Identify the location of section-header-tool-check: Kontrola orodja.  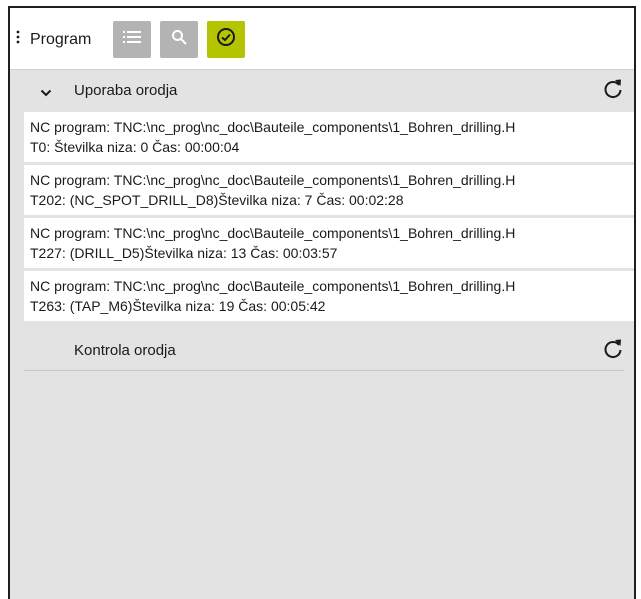
(329, 350).